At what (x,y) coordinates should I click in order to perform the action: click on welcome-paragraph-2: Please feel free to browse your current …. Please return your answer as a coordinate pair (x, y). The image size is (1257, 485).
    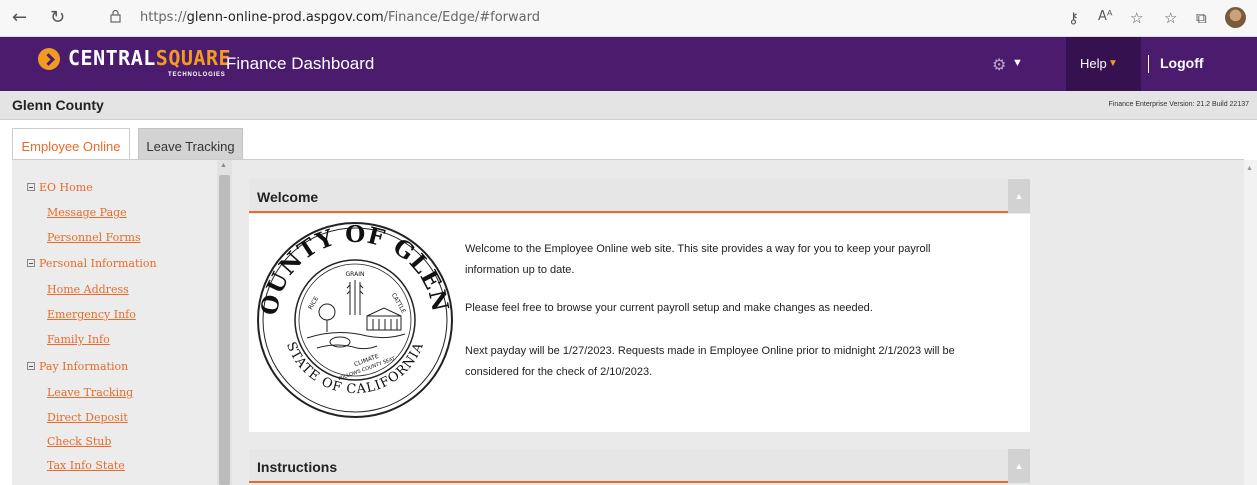
    Looking at the image, I should click on (669, 308).